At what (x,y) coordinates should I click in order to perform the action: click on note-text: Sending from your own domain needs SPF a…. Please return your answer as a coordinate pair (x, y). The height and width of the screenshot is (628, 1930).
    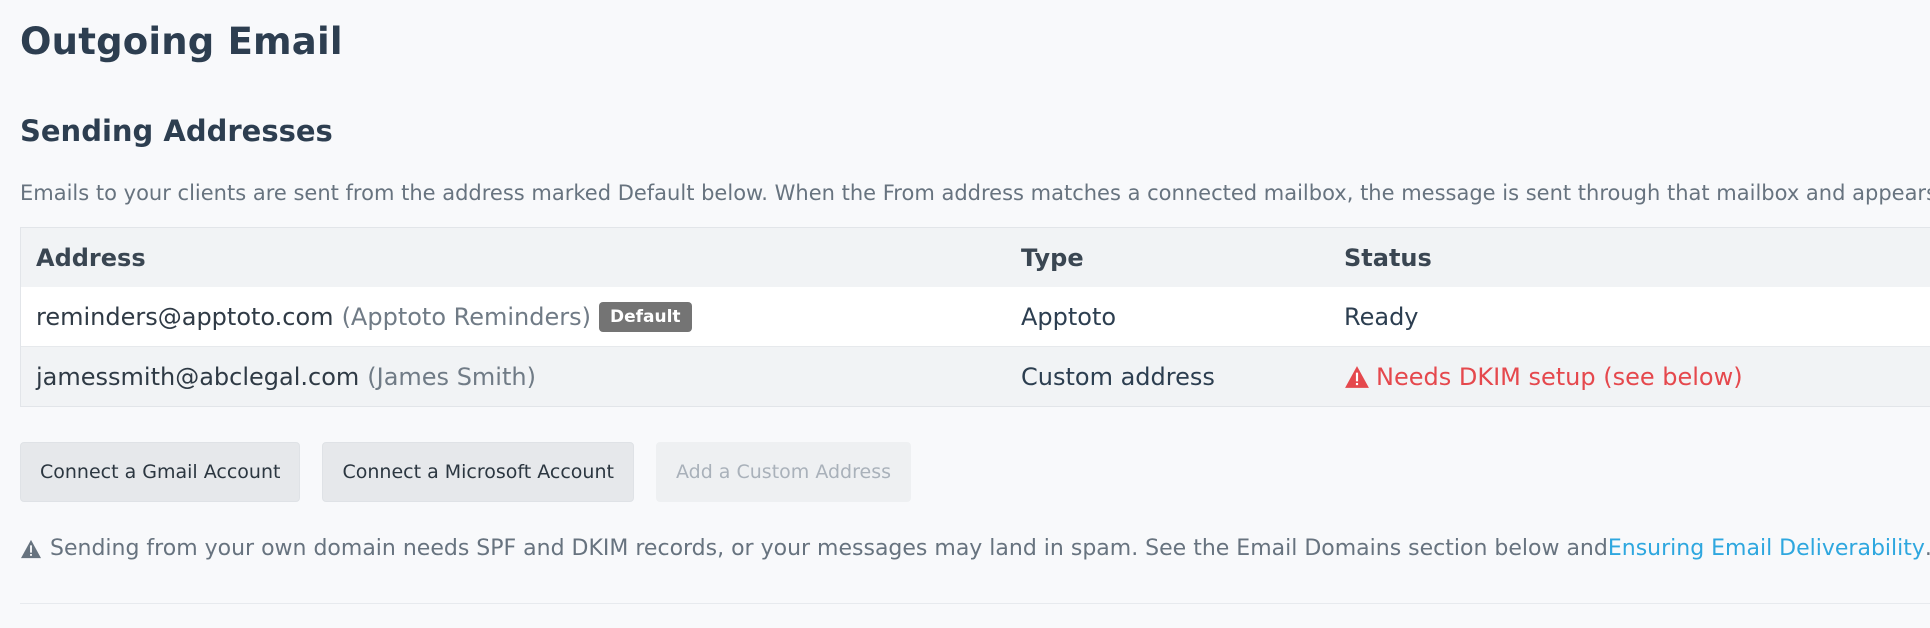
    Looking at the image, I should click on (829, 548).